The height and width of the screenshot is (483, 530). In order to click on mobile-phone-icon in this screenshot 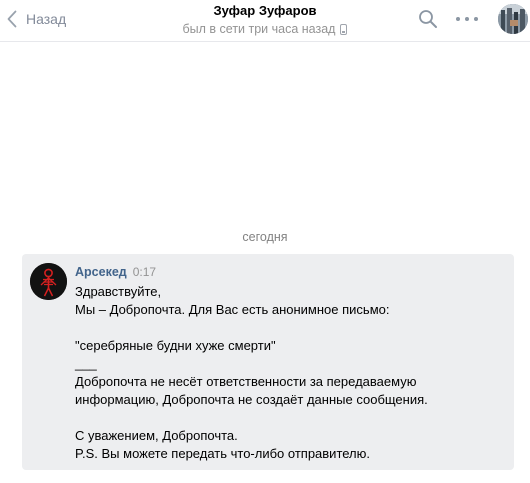, I will do `click(344, 29)`.